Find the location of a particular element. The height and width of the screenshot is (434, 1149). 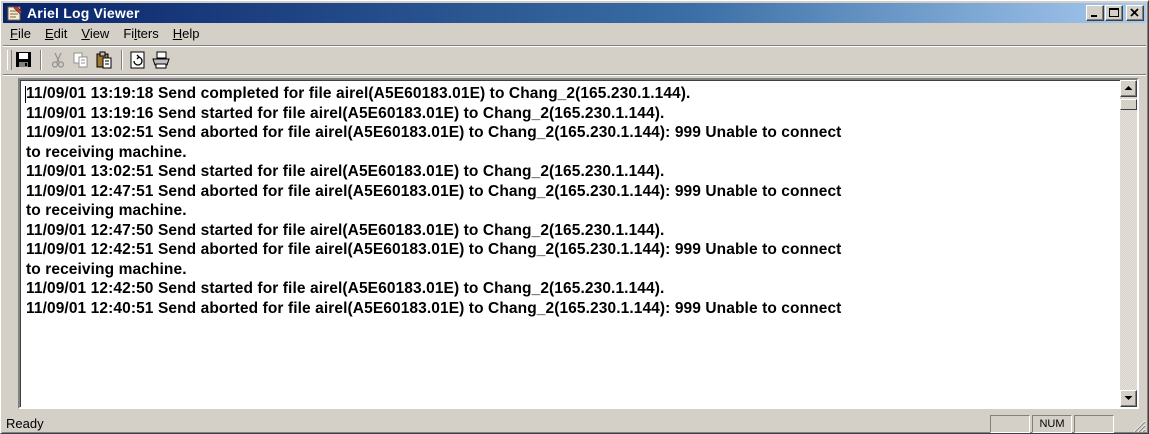

close-button is located at coordinates (1135, 13).